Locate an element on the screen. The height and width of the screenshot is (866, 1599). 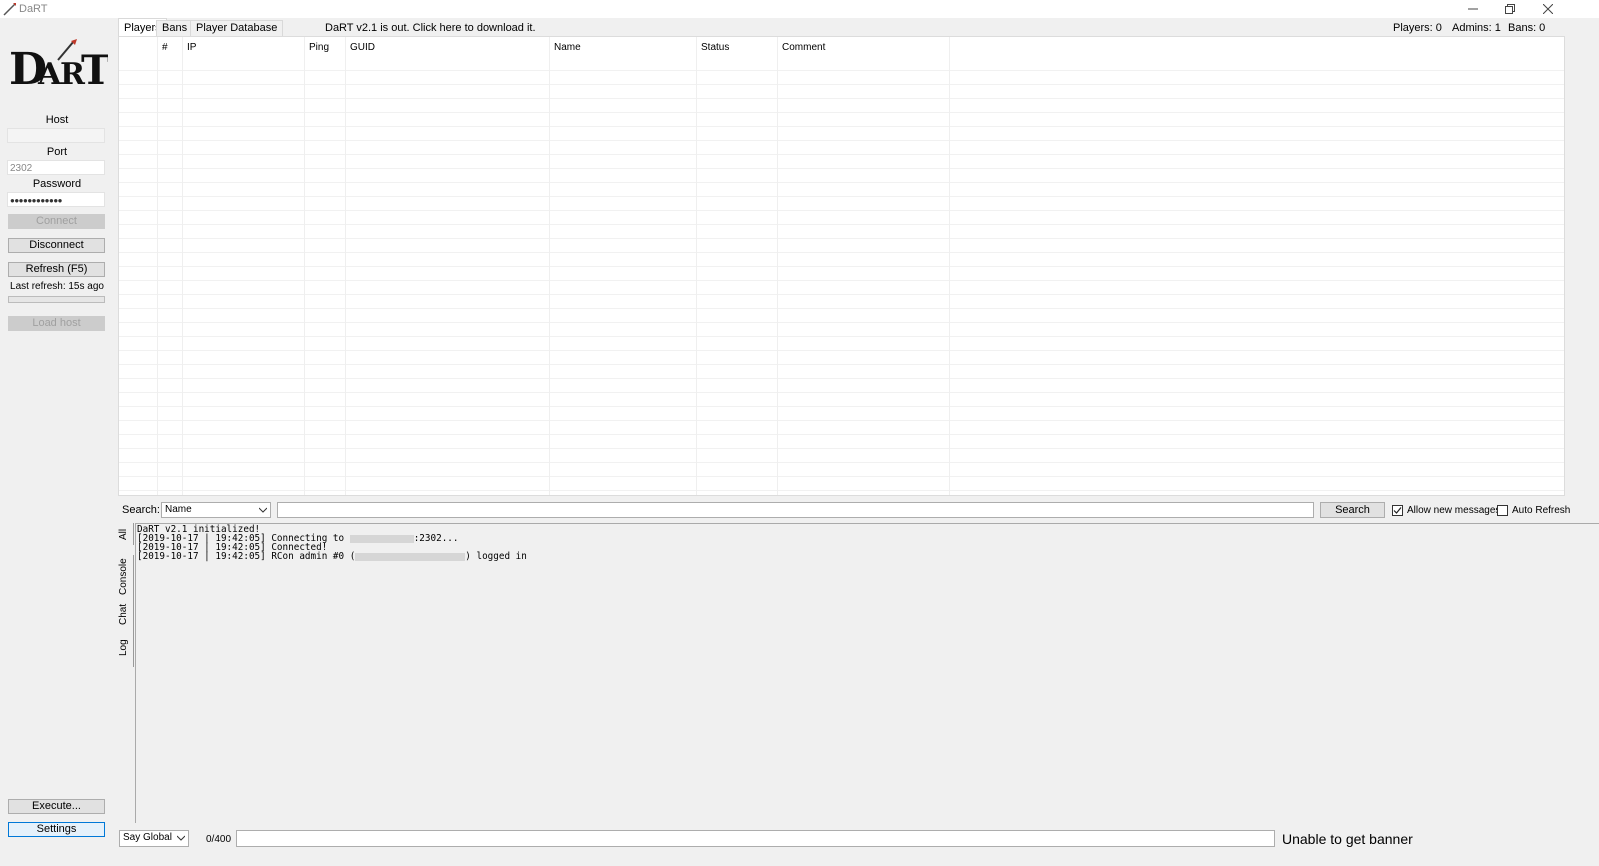
connect-button: Connect is located at coordinates (56, 221).